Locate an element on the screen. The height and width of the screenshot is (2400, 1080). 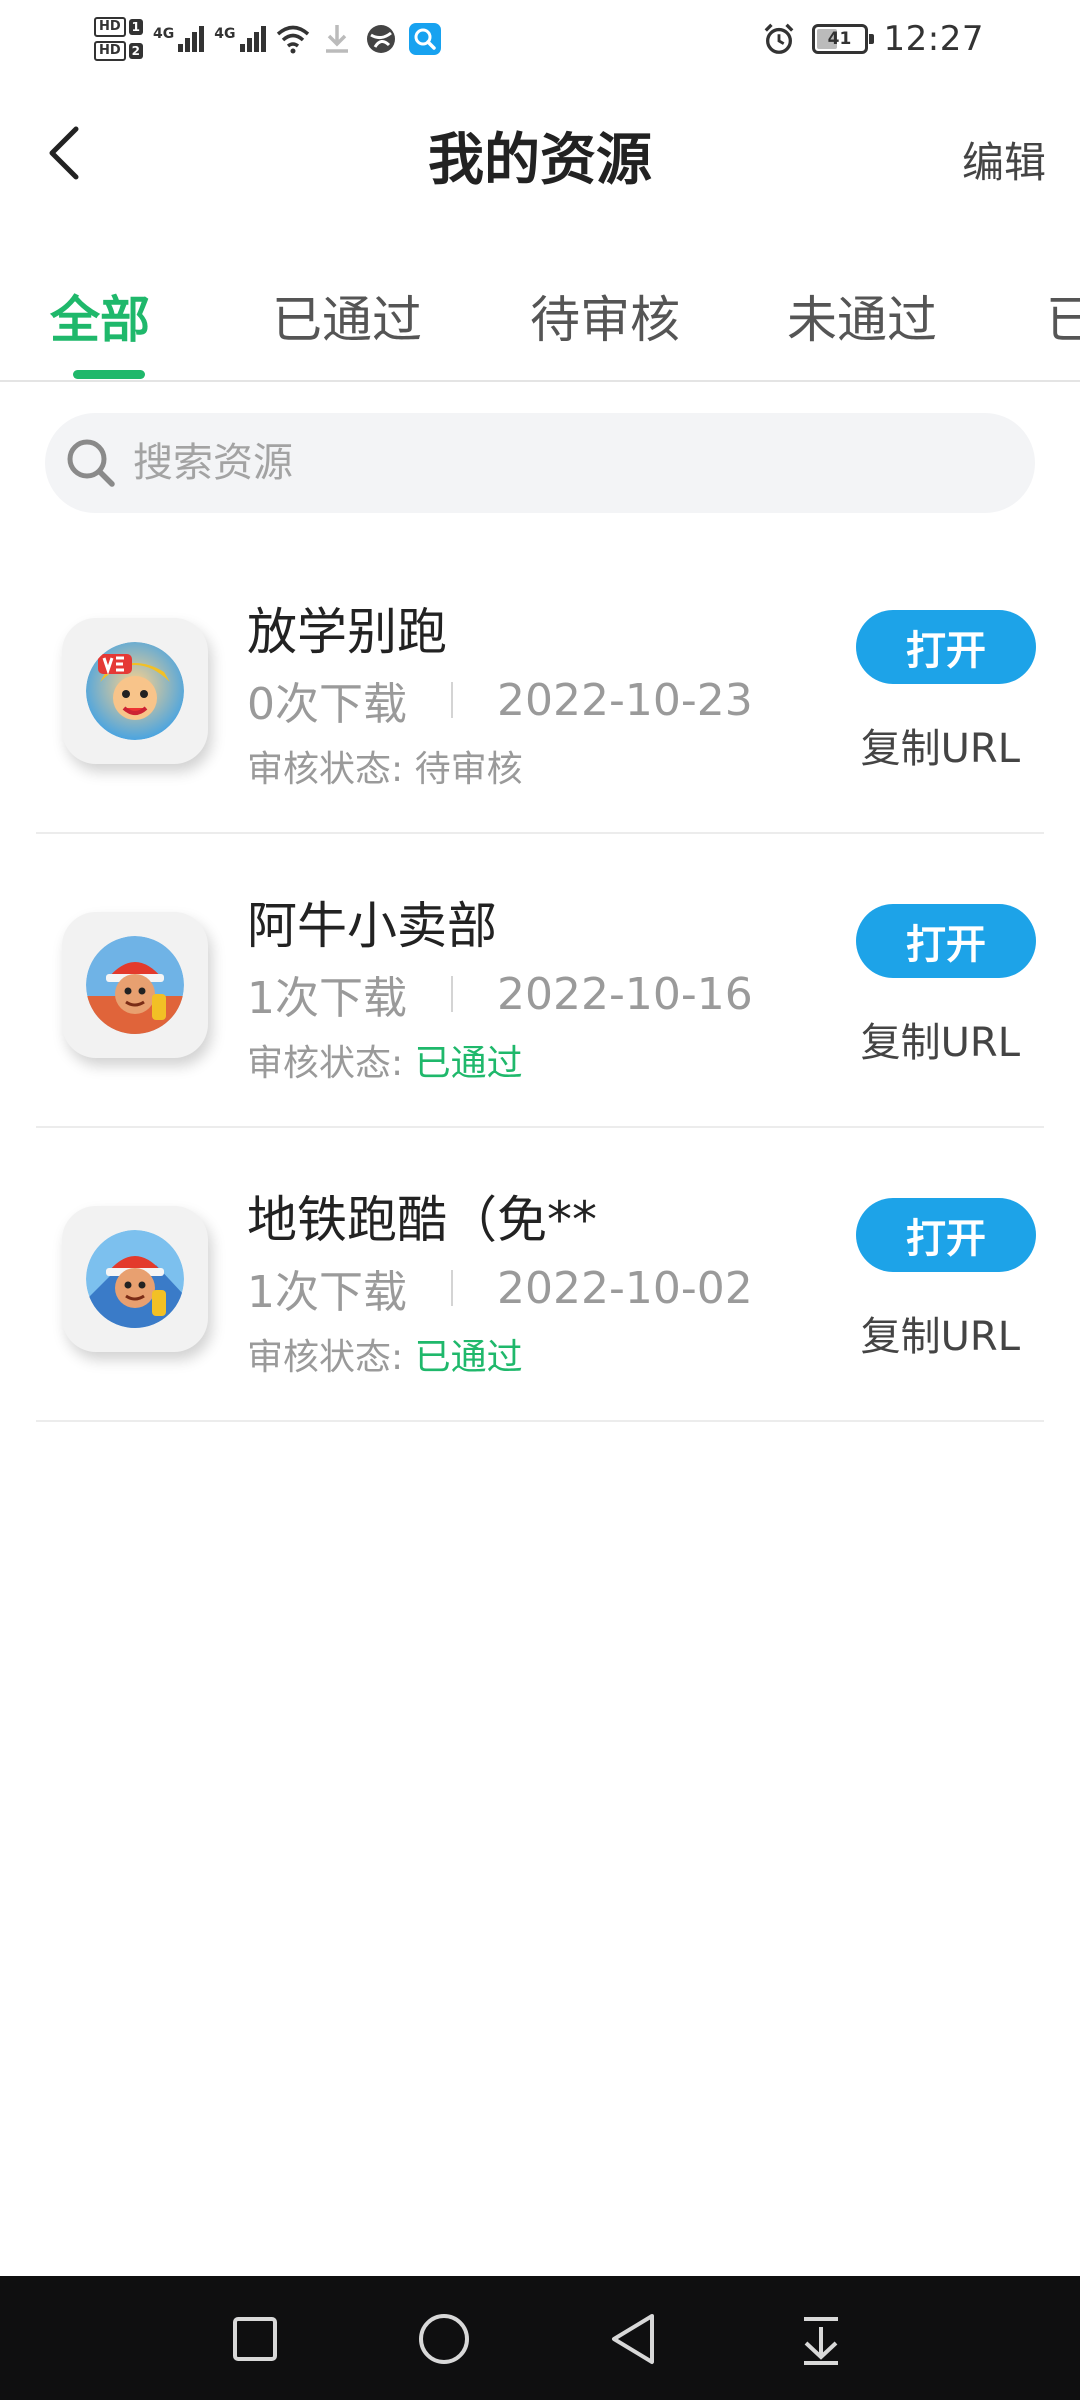
download-count: 0次下载 is located at coordinates (327, 704).